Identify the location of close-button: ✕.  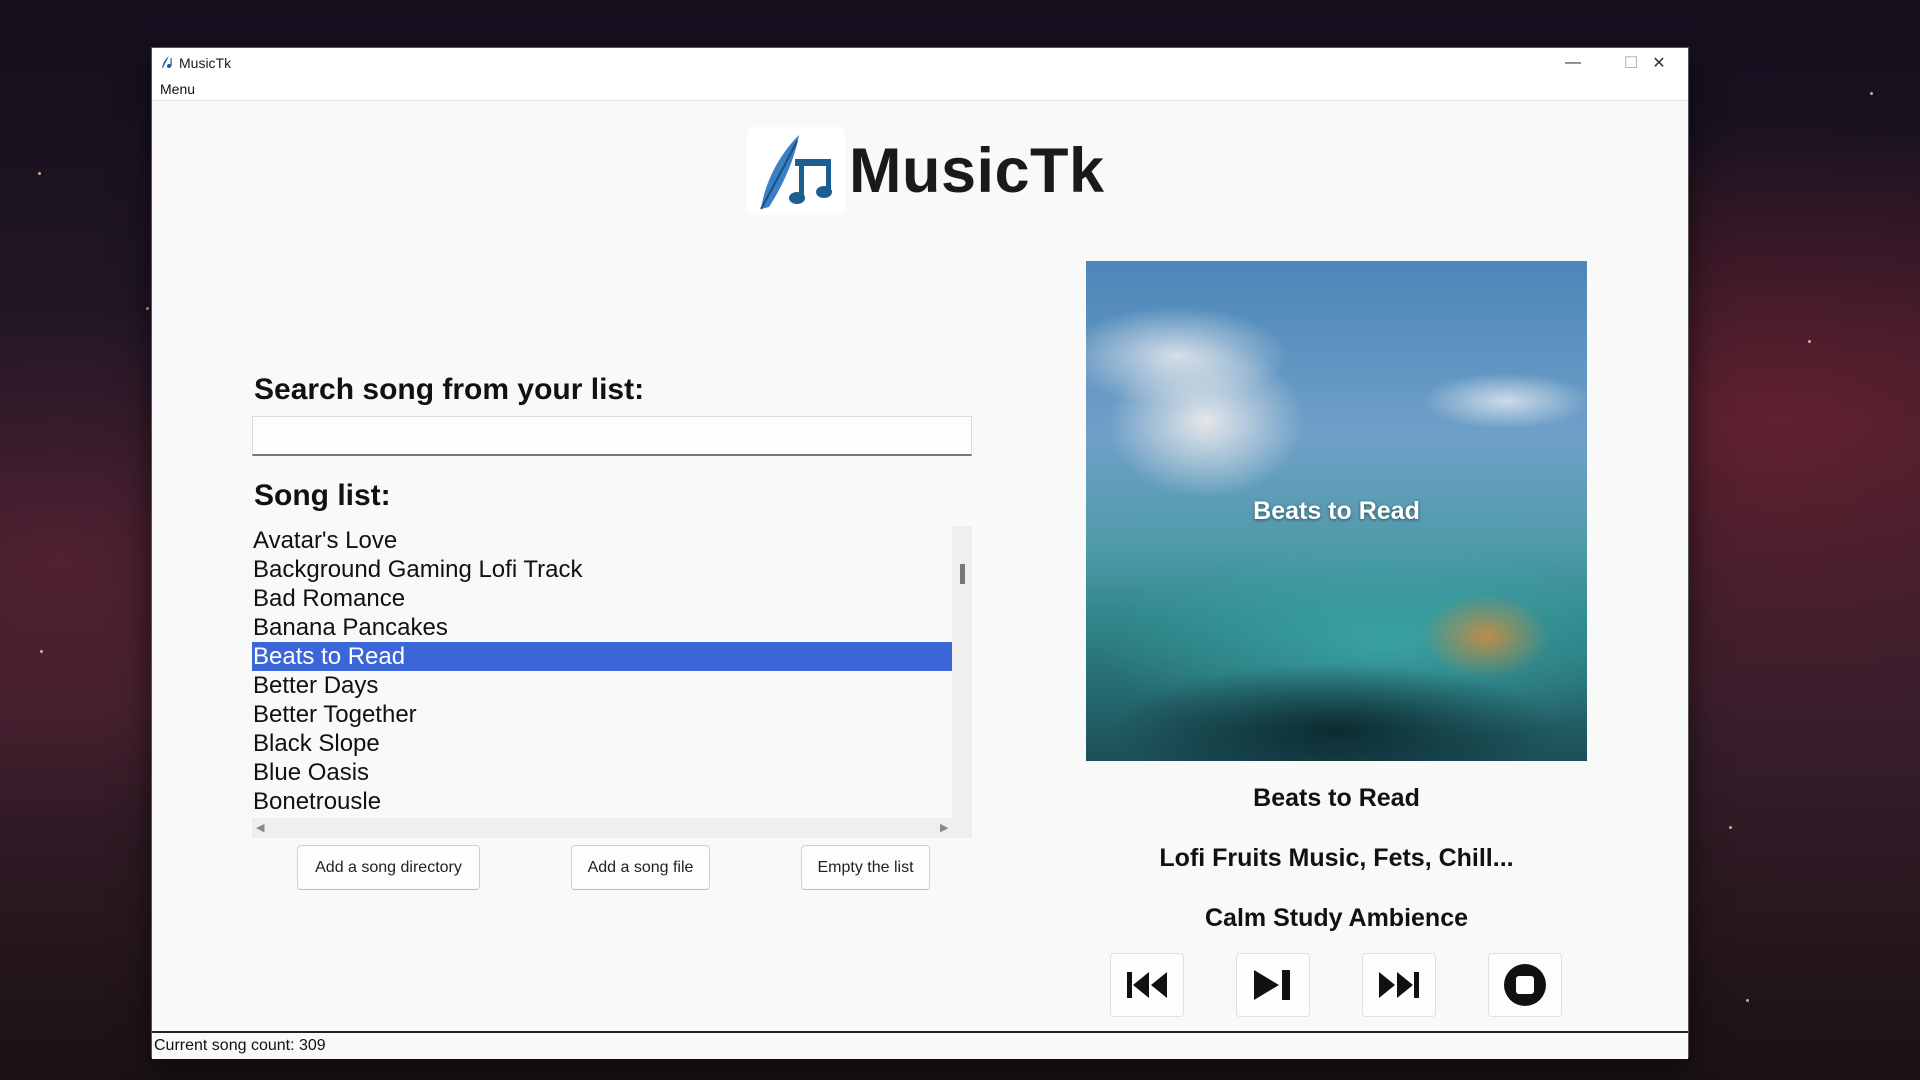
(1659, 63).